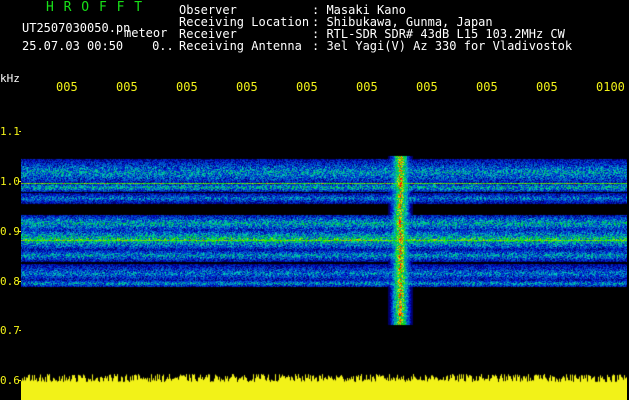 The image size is (629, 400). What do you see at coordinates (610, 87) in the screenshot?
I see `time-tick-label: 0100` at bounding box center [610, 87].